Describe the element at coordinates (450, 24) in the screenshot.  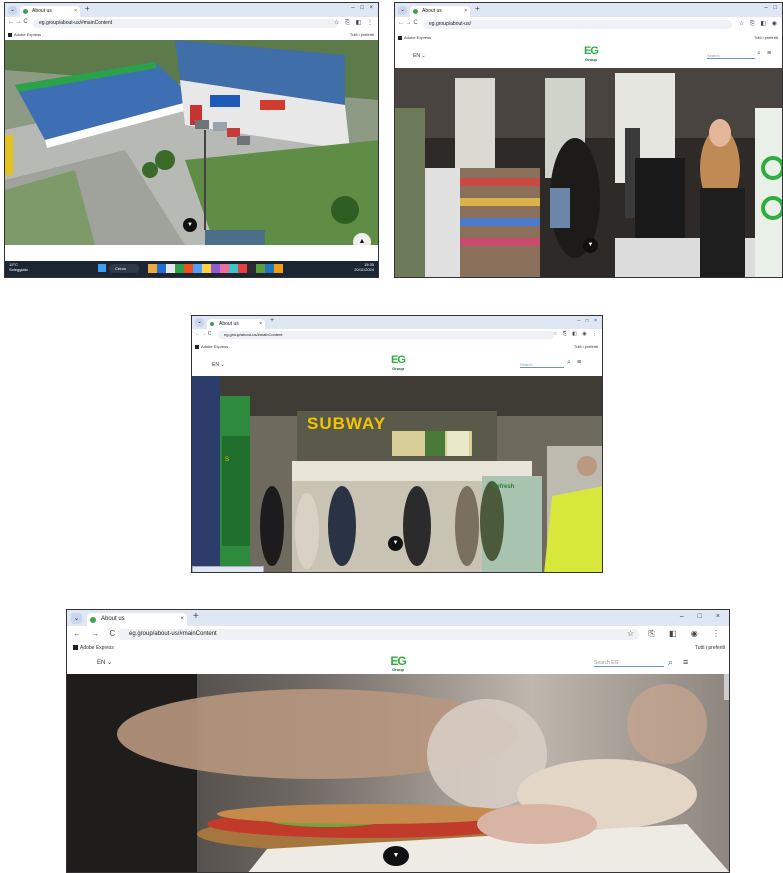
I see `url-text: eg.group/about-us/` at that location.